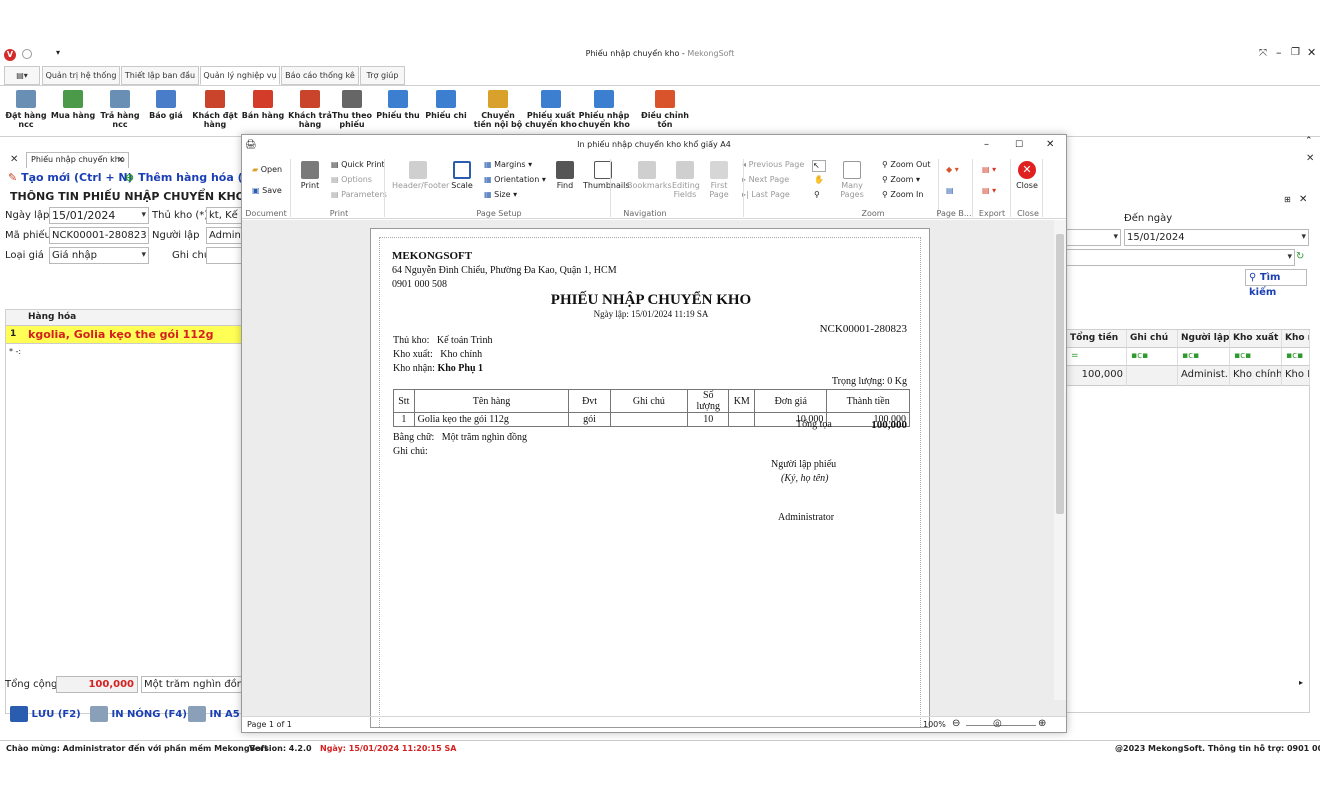 The height and width of the screenshot is (800, 1320). I want to click on panel-close-icon: ✕, so click(1303, 199).